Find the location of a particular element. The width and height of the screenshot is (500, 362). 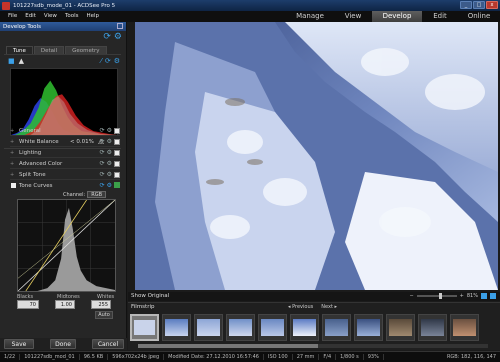

blacks-input: 70 is located at coordinates (28, 304).